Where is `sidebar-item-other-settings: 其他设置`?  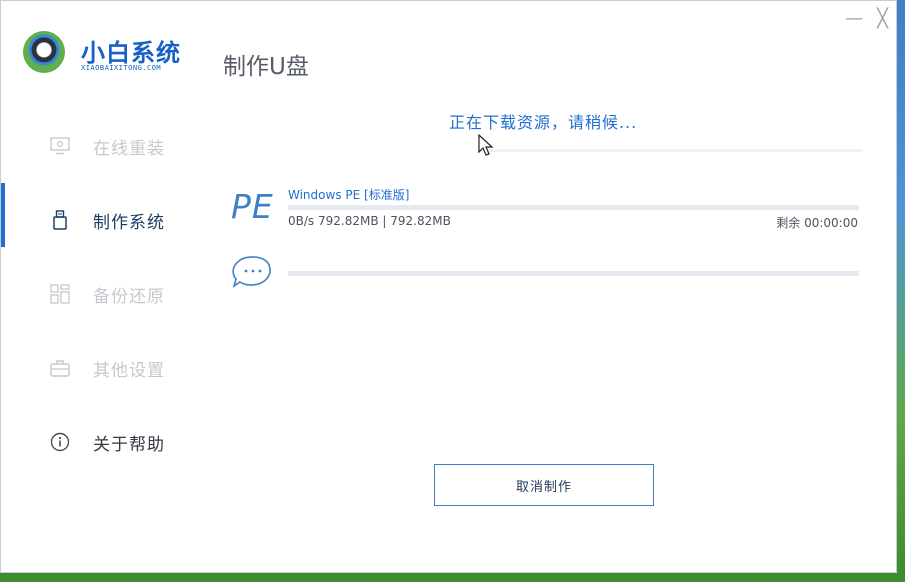 sidebar-item-other-settings: 其他设置 is located at coordinates (101, 368).